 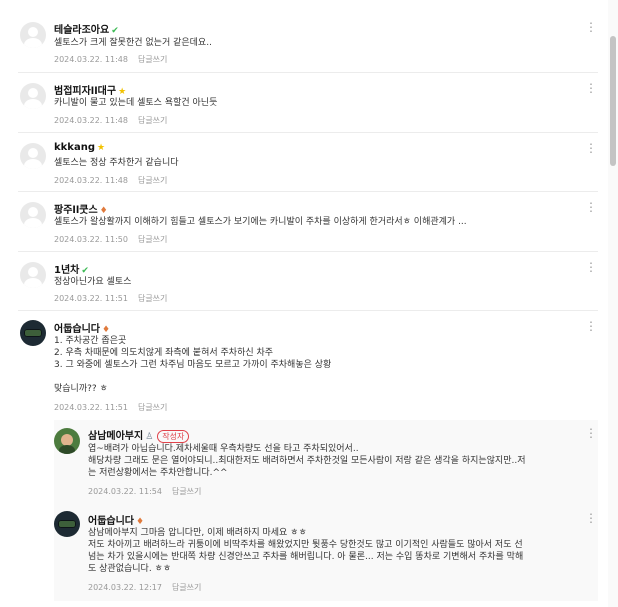 What do you see at coordinates (125, 491) in the screenshot?
I see `comment-date: 2024.03.22. 11:54` at bounding box center [125, 491].